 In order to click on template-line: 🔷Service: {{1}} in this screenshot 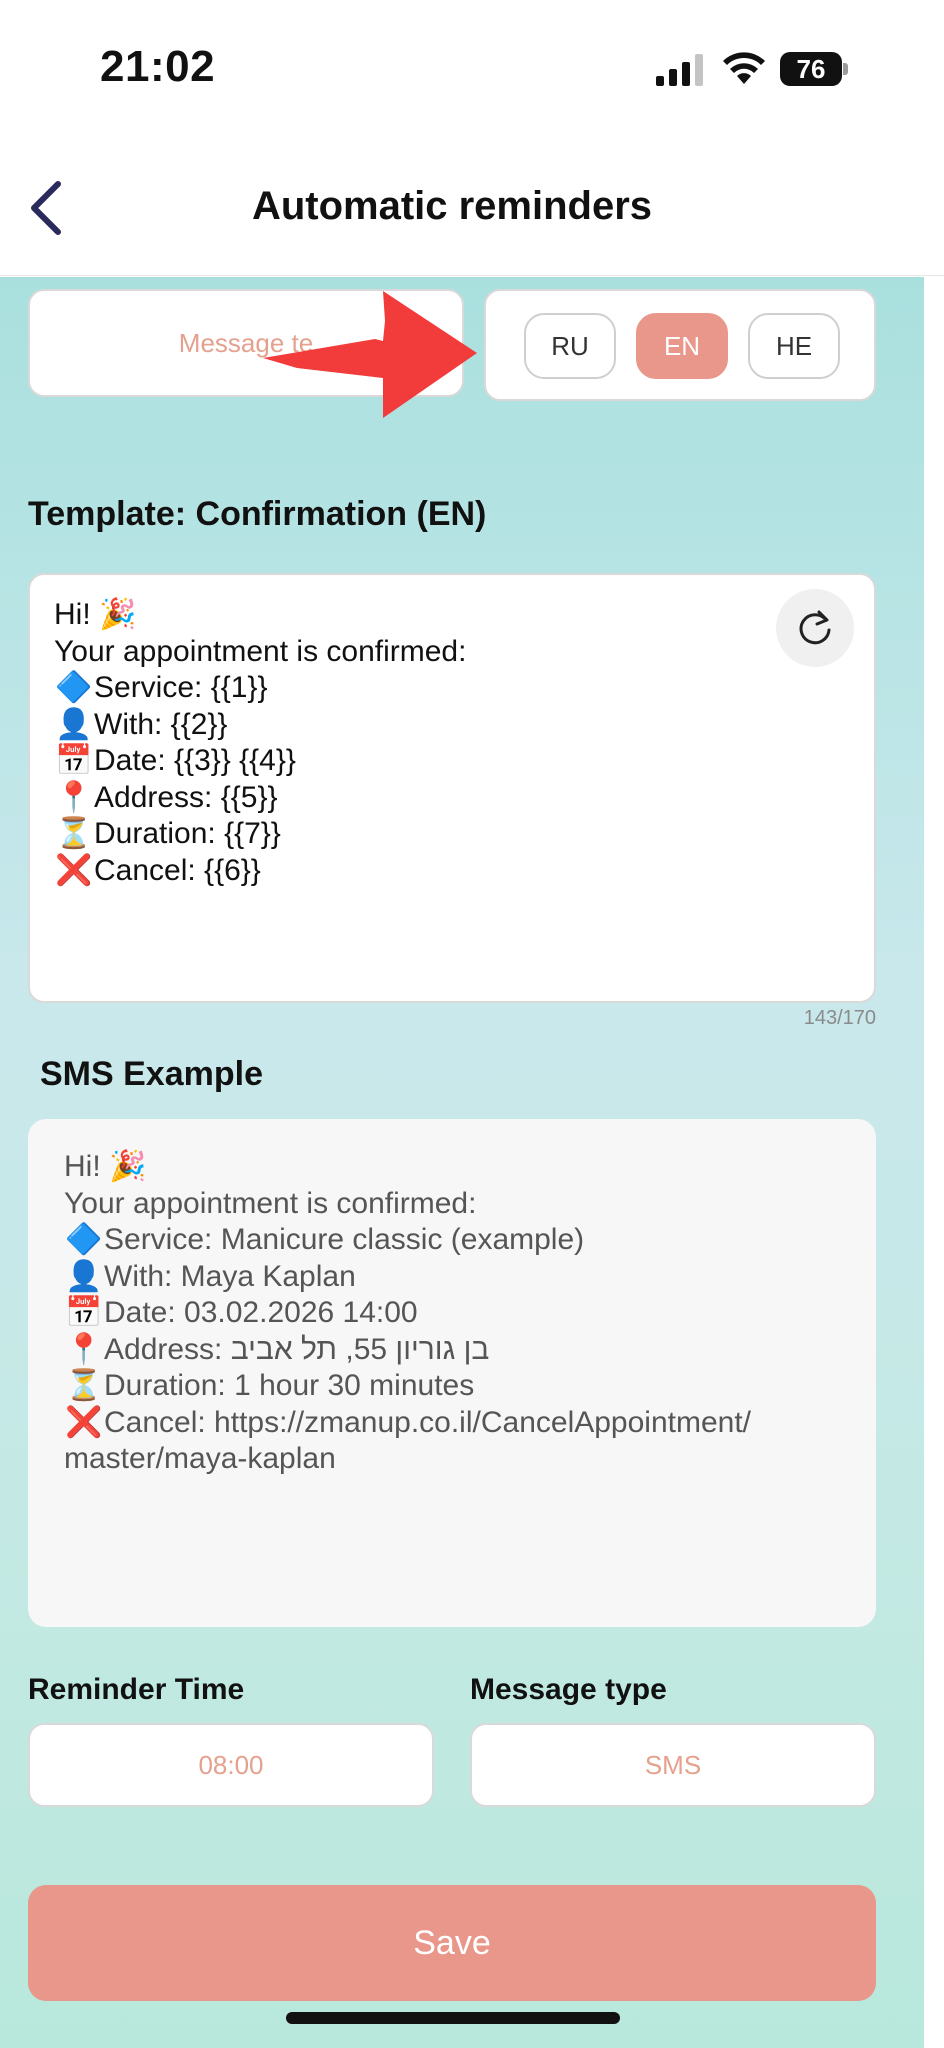, I will do `click(452, 688)`.